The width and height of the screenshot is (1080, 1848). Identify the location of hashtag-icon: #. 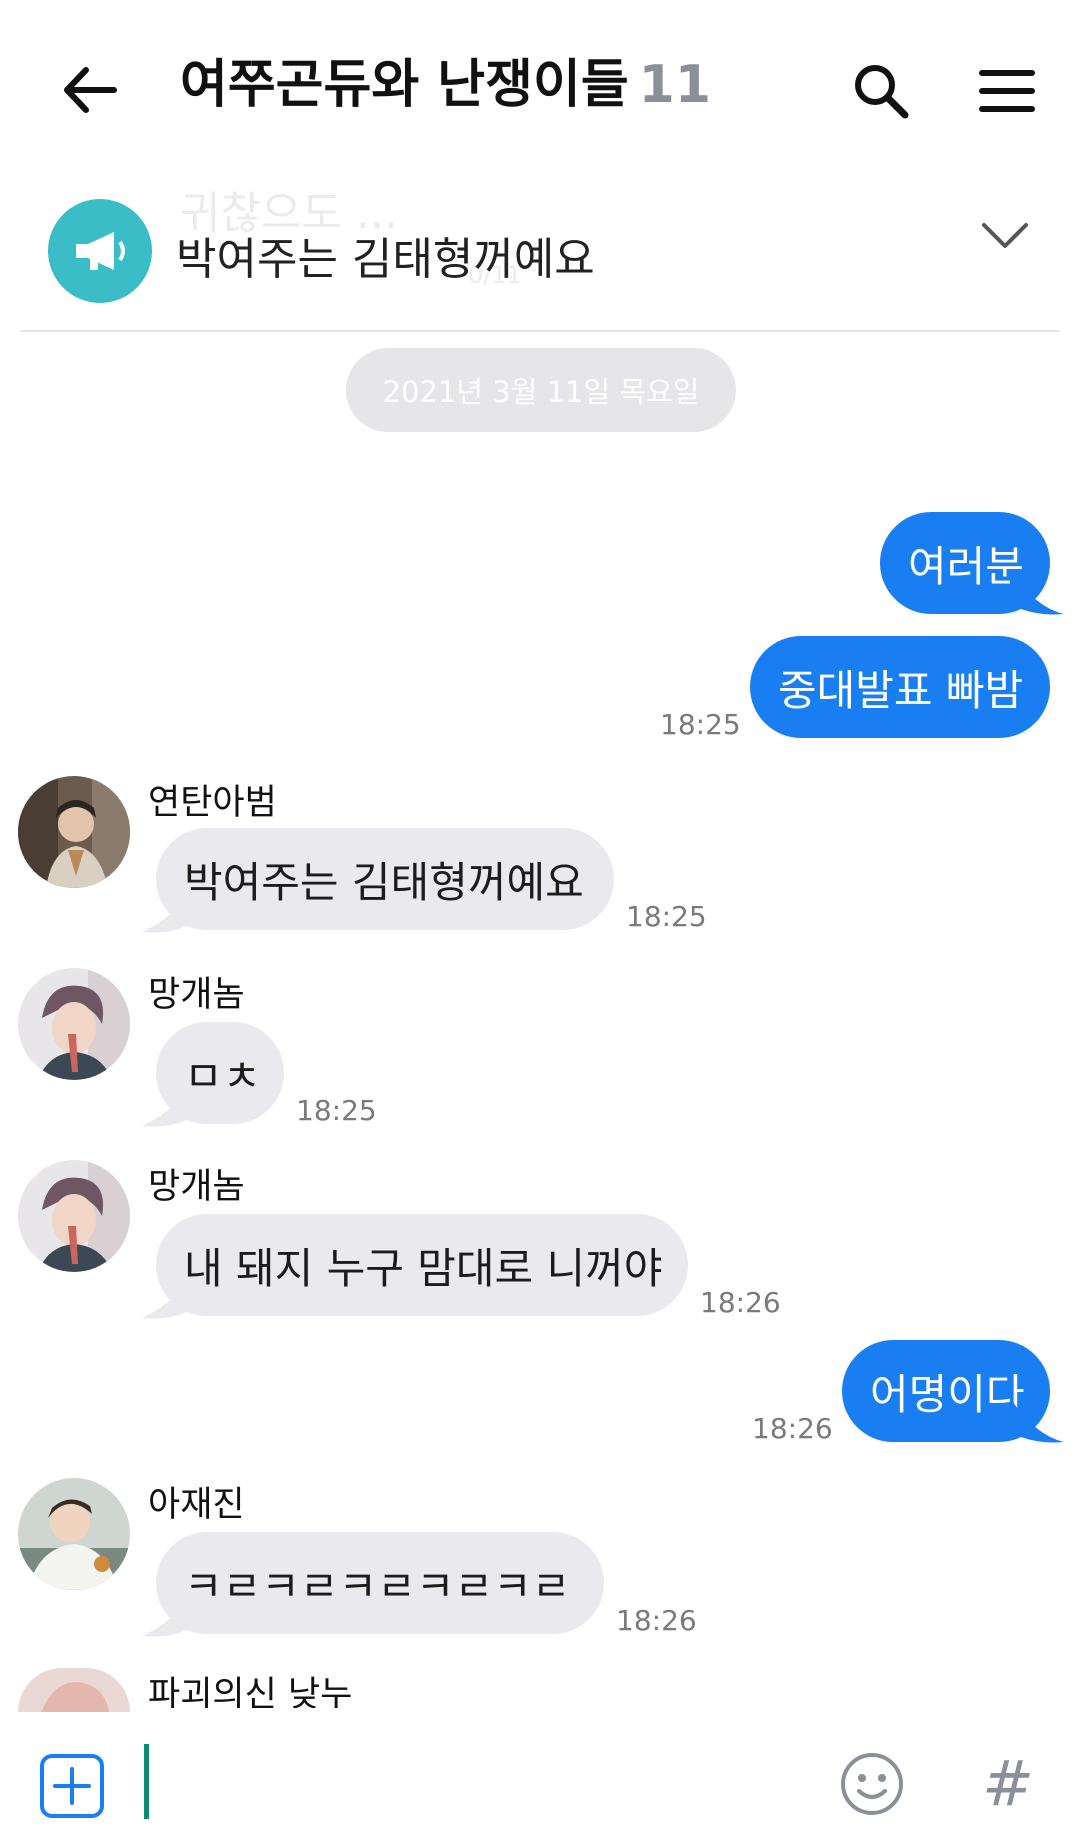
(1008, 1783).